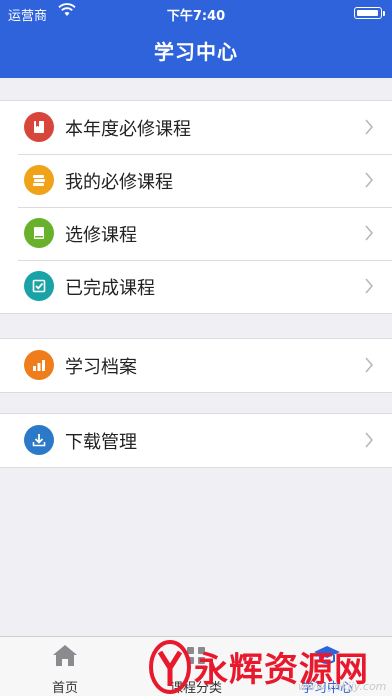 This screenshot has width=392, height=696. Describe the element at coordinates (196, 233) in the screenshot. I see `menu-item-elective: 选修课程` at that location.